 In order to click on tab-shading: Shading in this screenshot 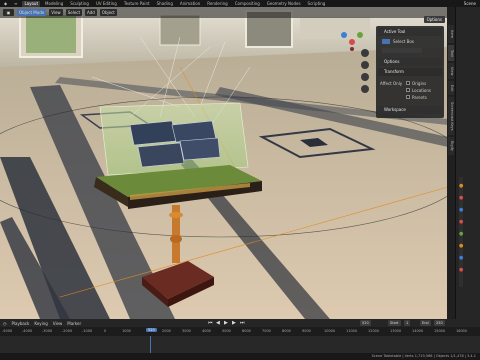, I will do `click(165, 4)`.